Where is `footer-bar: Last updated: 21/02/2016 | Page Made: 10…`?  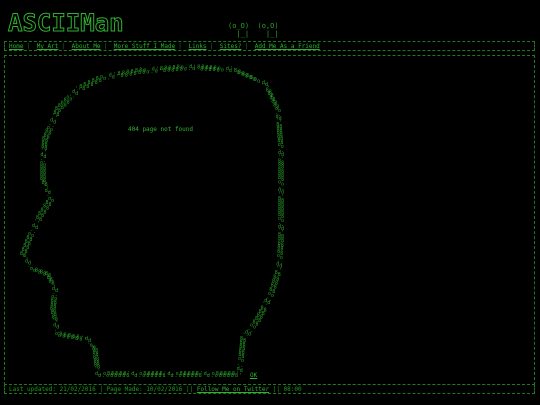 footer-bar: Last updated: 21/02/2016 | Page Made: 10… is located at coordinates (269, 389).